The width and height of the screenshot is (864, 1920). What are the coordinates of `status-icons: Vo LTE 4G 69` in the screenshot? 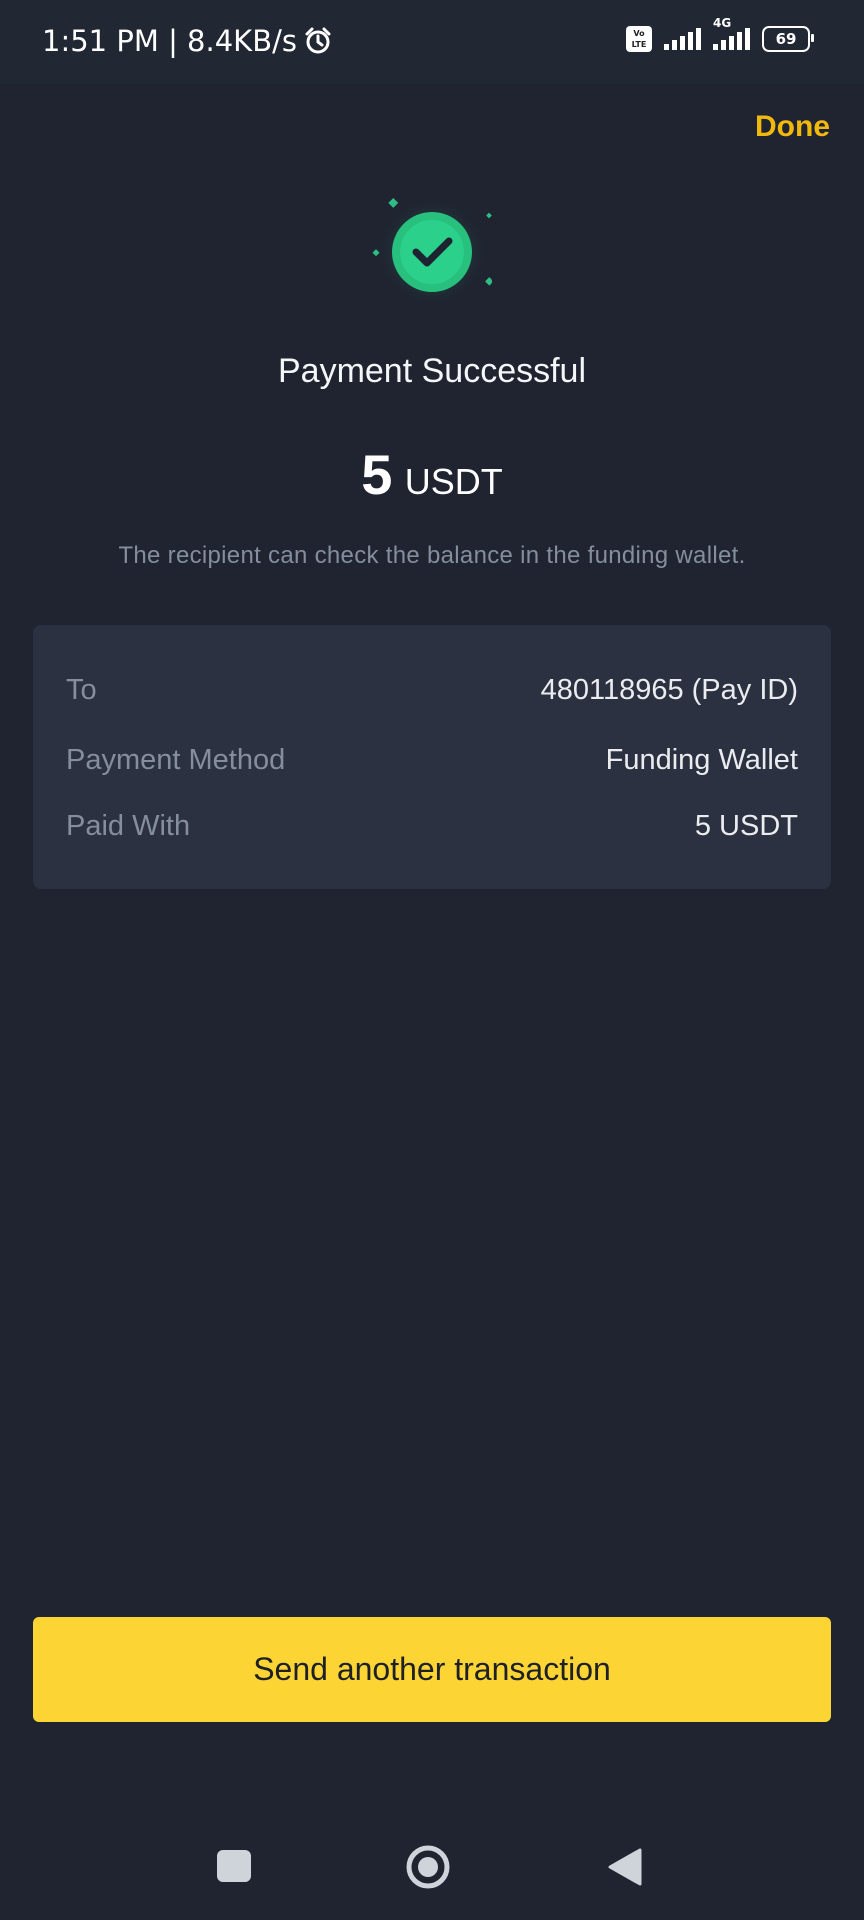 It's located at (720, 34).